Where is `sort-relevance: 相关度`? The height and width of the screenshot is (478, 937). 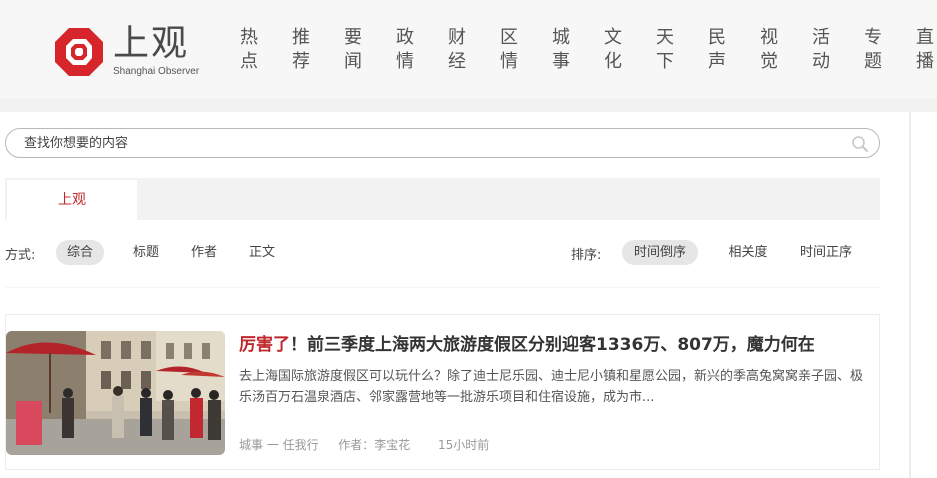
sort-relevance: 相关度 is located at coordinates (748, 252).